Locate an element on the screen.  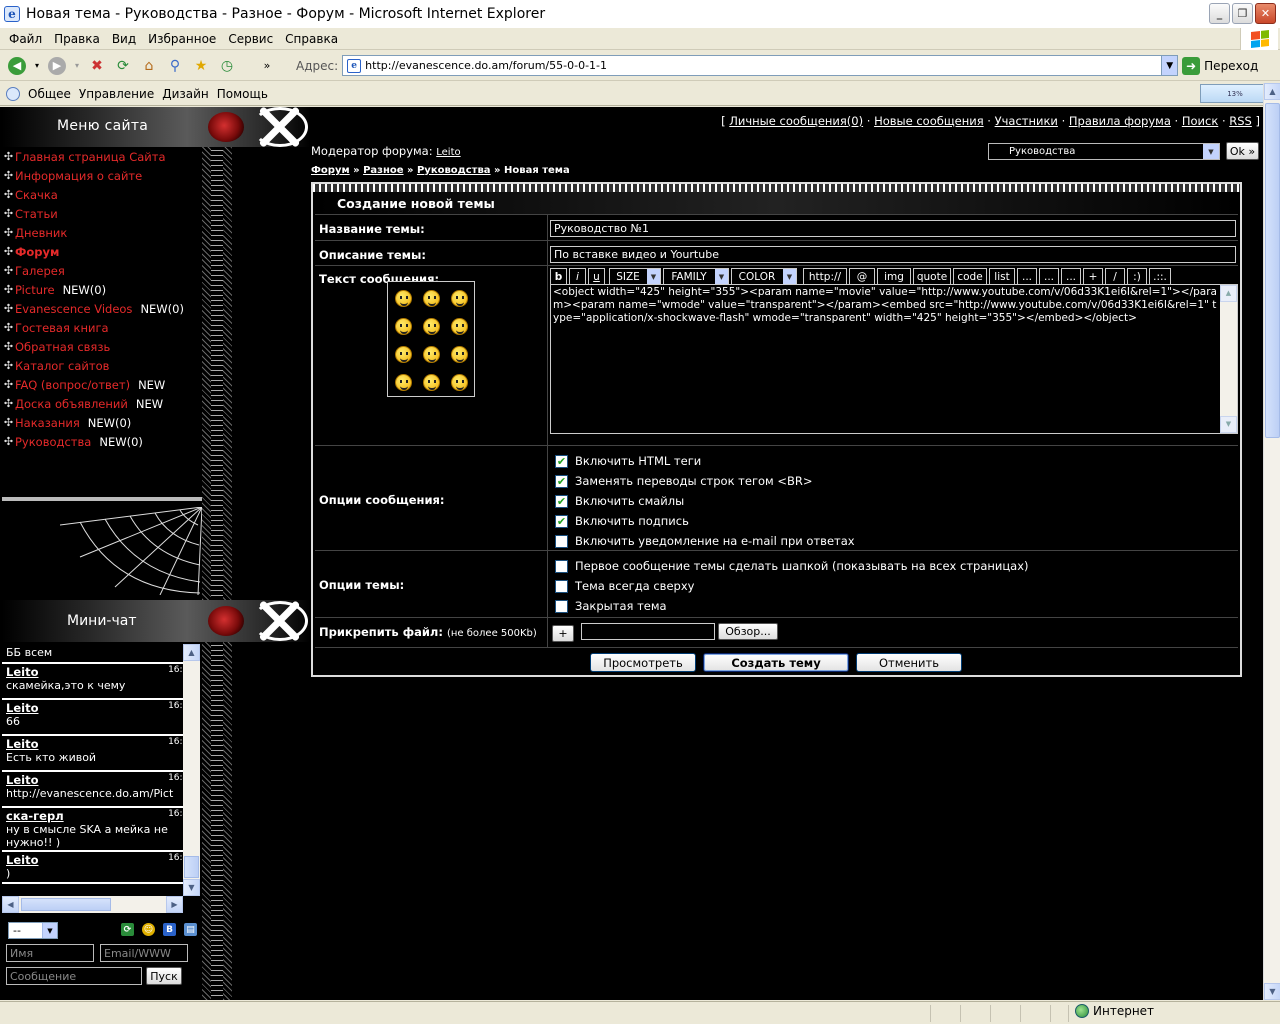
crumb-forum: Форум is located at coordinates (330, 170).